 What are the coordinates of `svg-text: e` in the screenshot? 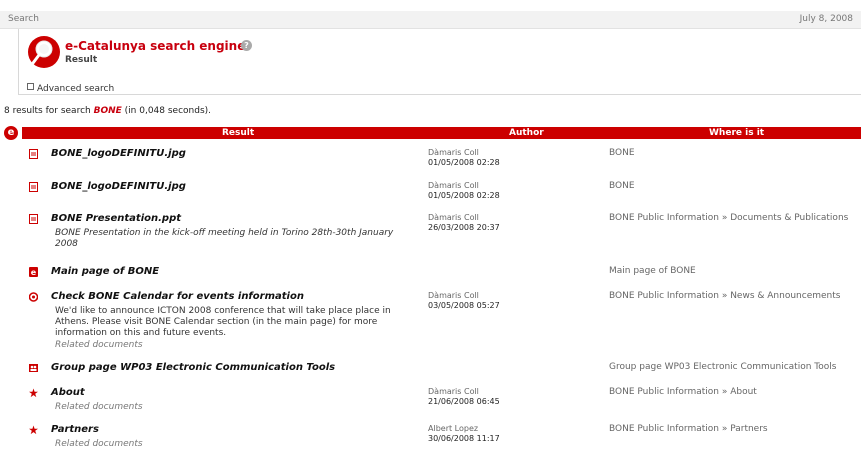 It's located at (34, 272).